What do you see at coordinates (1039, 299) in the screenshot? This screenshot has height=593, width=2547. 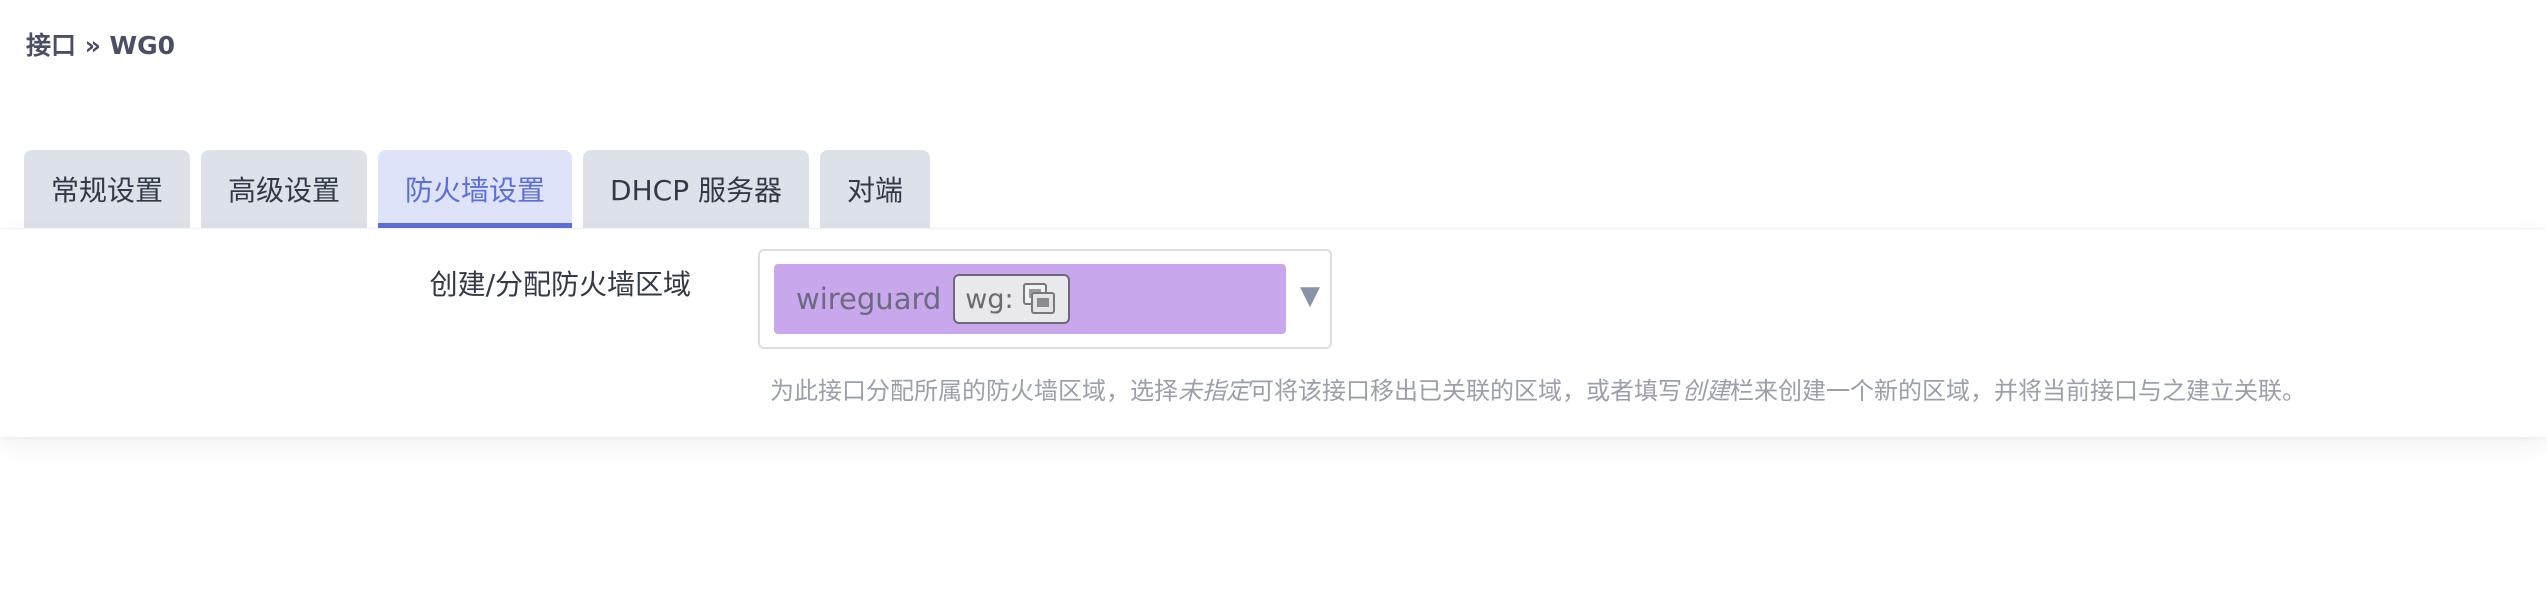 I see `ethernet-ports-icon` at bounding box center [1039, 299].